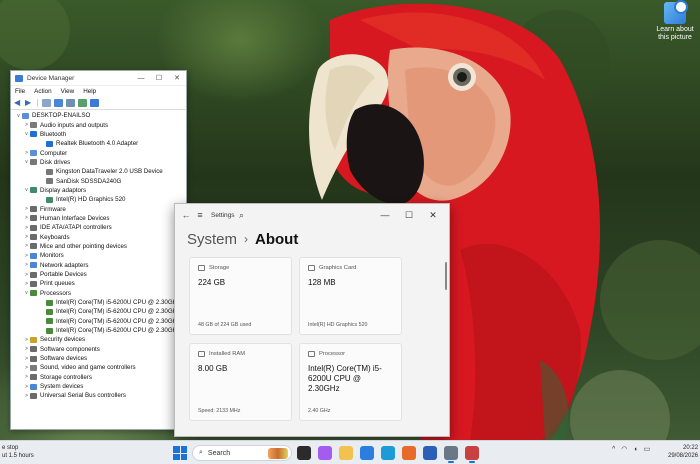 Image resolution: width=700 pixels, height=464 pixels. What do you see at coordinates (100, 274) in the screenshot?
I see `device-category: > Portable Devices` at bounding box center [100, 274].